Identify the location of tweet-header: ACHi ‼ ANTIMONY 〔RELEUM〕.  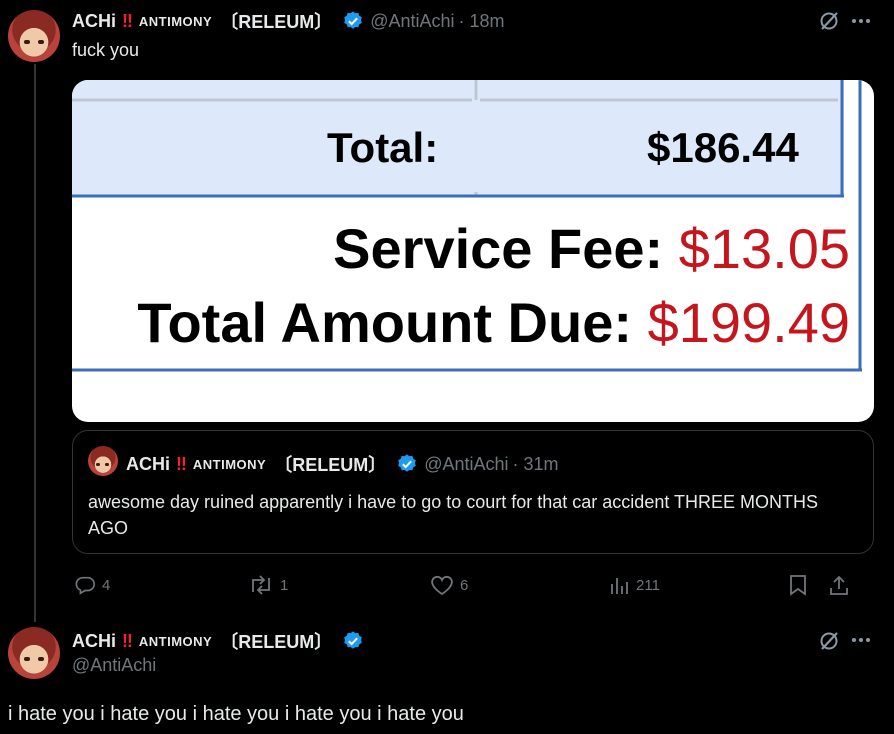
(218, 641).